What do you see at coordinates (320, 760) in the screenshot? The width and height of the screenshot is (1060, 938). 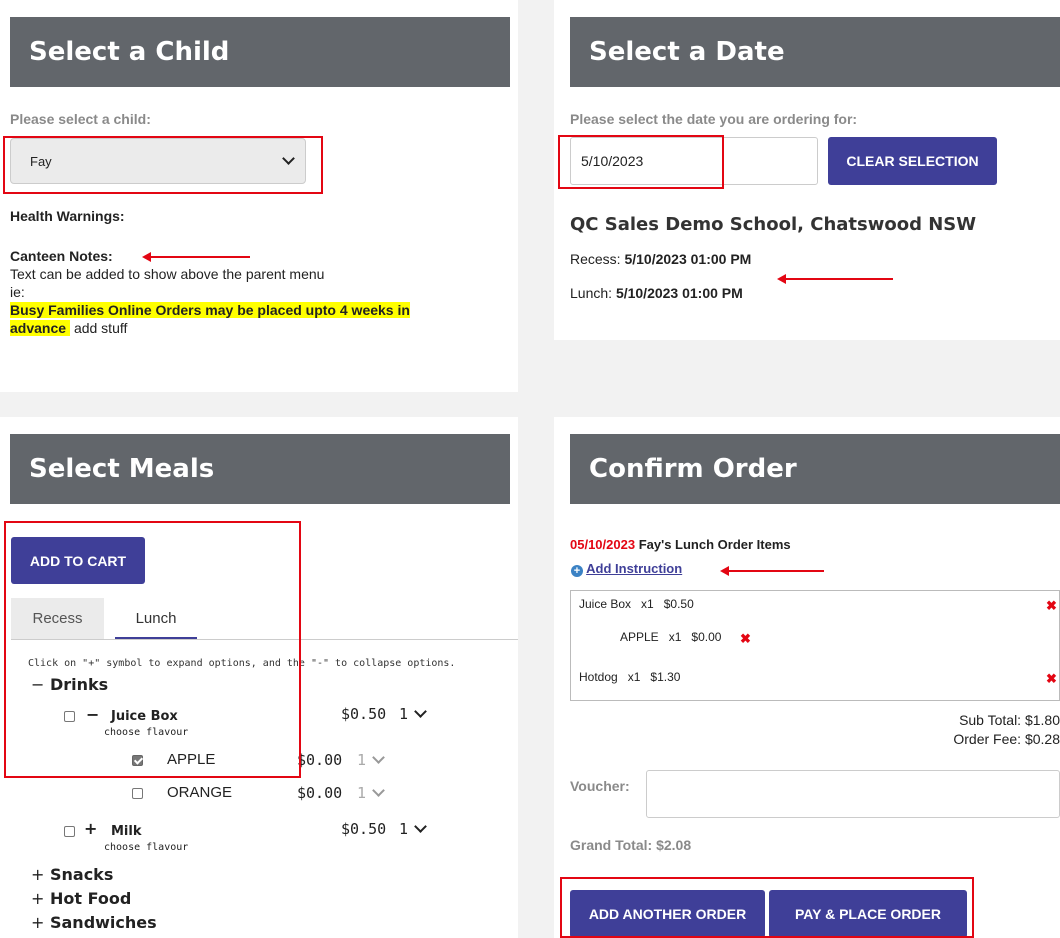 I see `apple-price: $0.00` at bounding box center [320, 760].